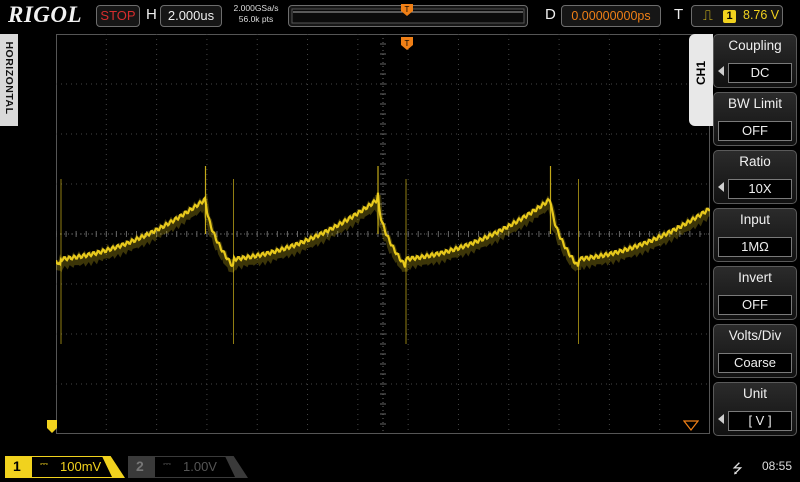 Image resolution: width=800 pixels, height=482 pixels. What do you see at coordinates (701, 73) in the screenshot?
I see `channel-tab-label: CH1` at bounding box center [701, 73].